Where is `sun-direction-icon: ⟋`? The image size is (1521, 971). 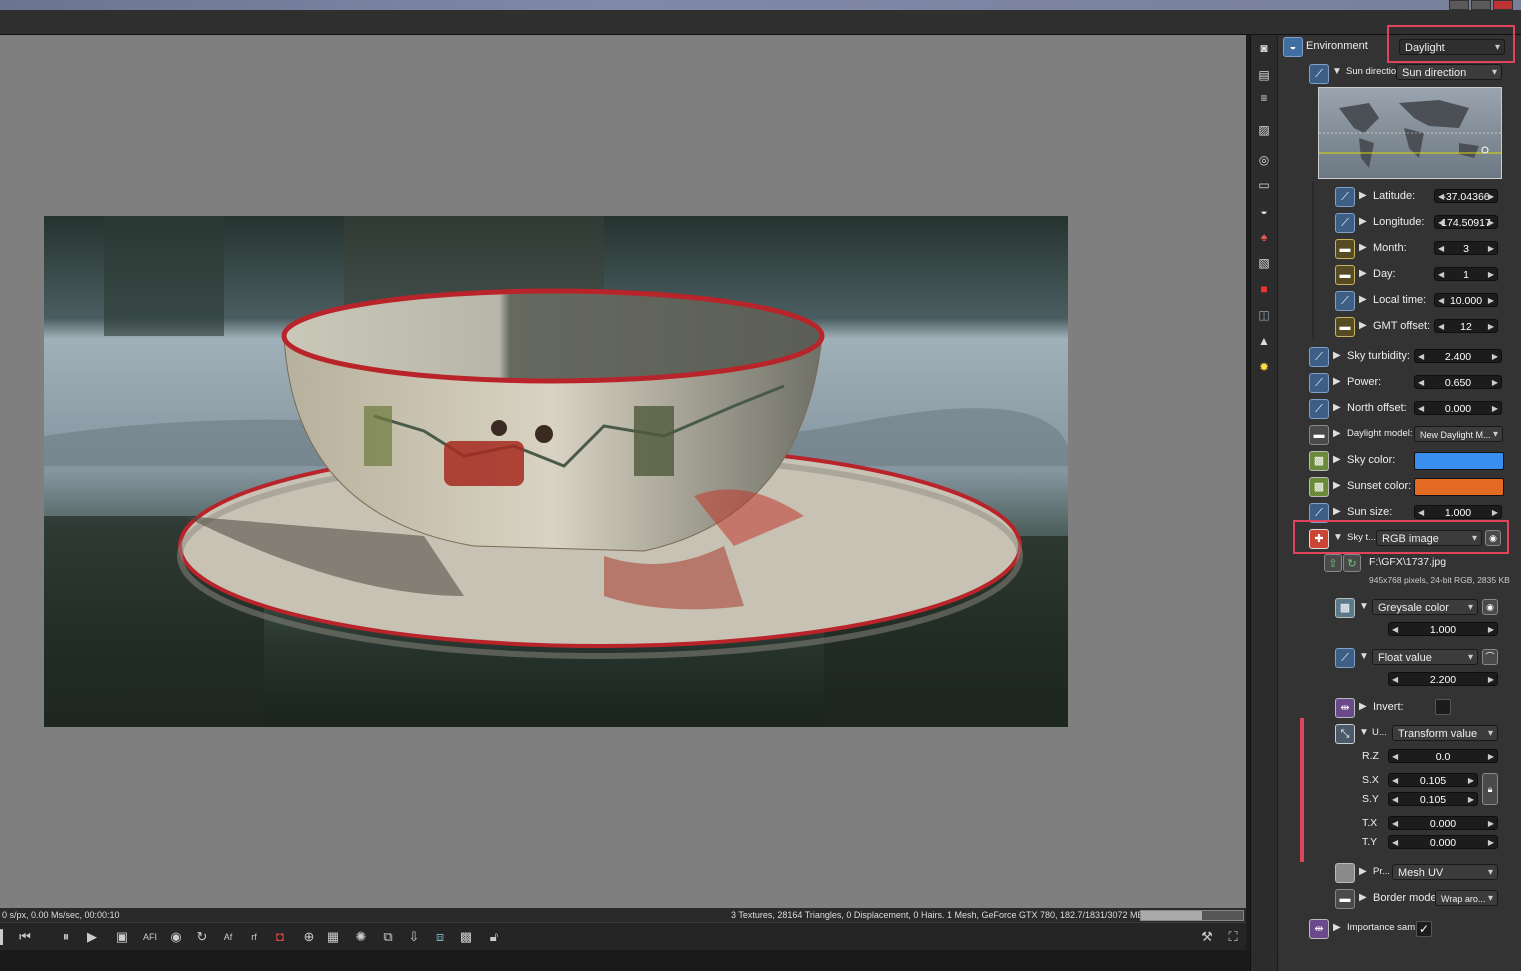
sun-direction-icon: ⟋ is located at coordinates (1319, 74).